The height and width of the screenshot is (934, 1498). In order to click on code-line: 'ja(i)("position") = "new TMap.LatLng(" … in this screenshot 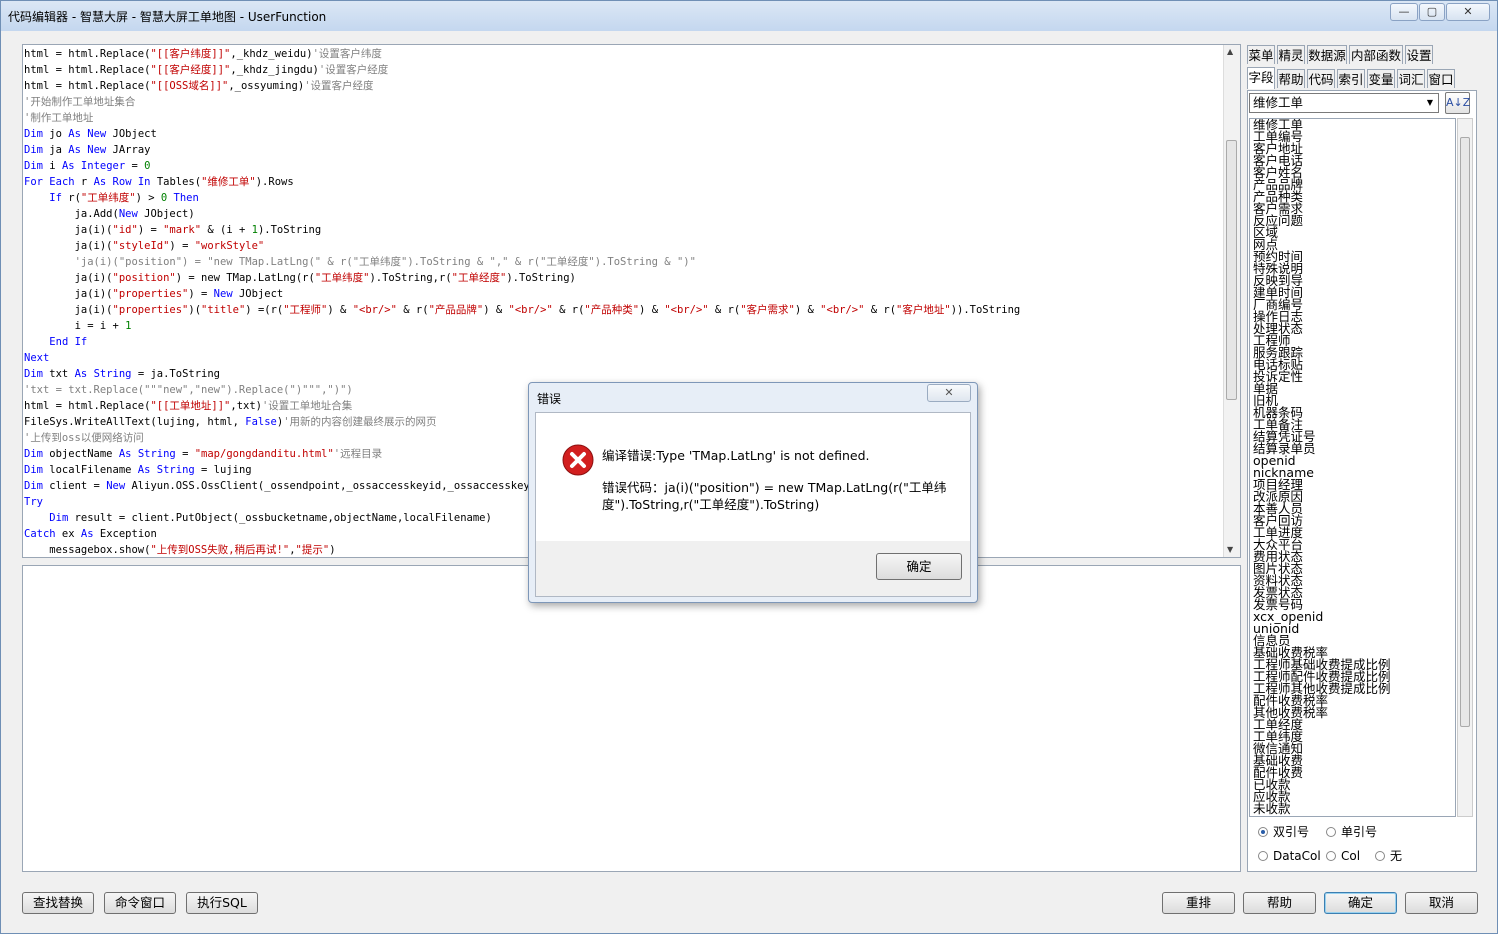, I will do `click(624, 262)`.